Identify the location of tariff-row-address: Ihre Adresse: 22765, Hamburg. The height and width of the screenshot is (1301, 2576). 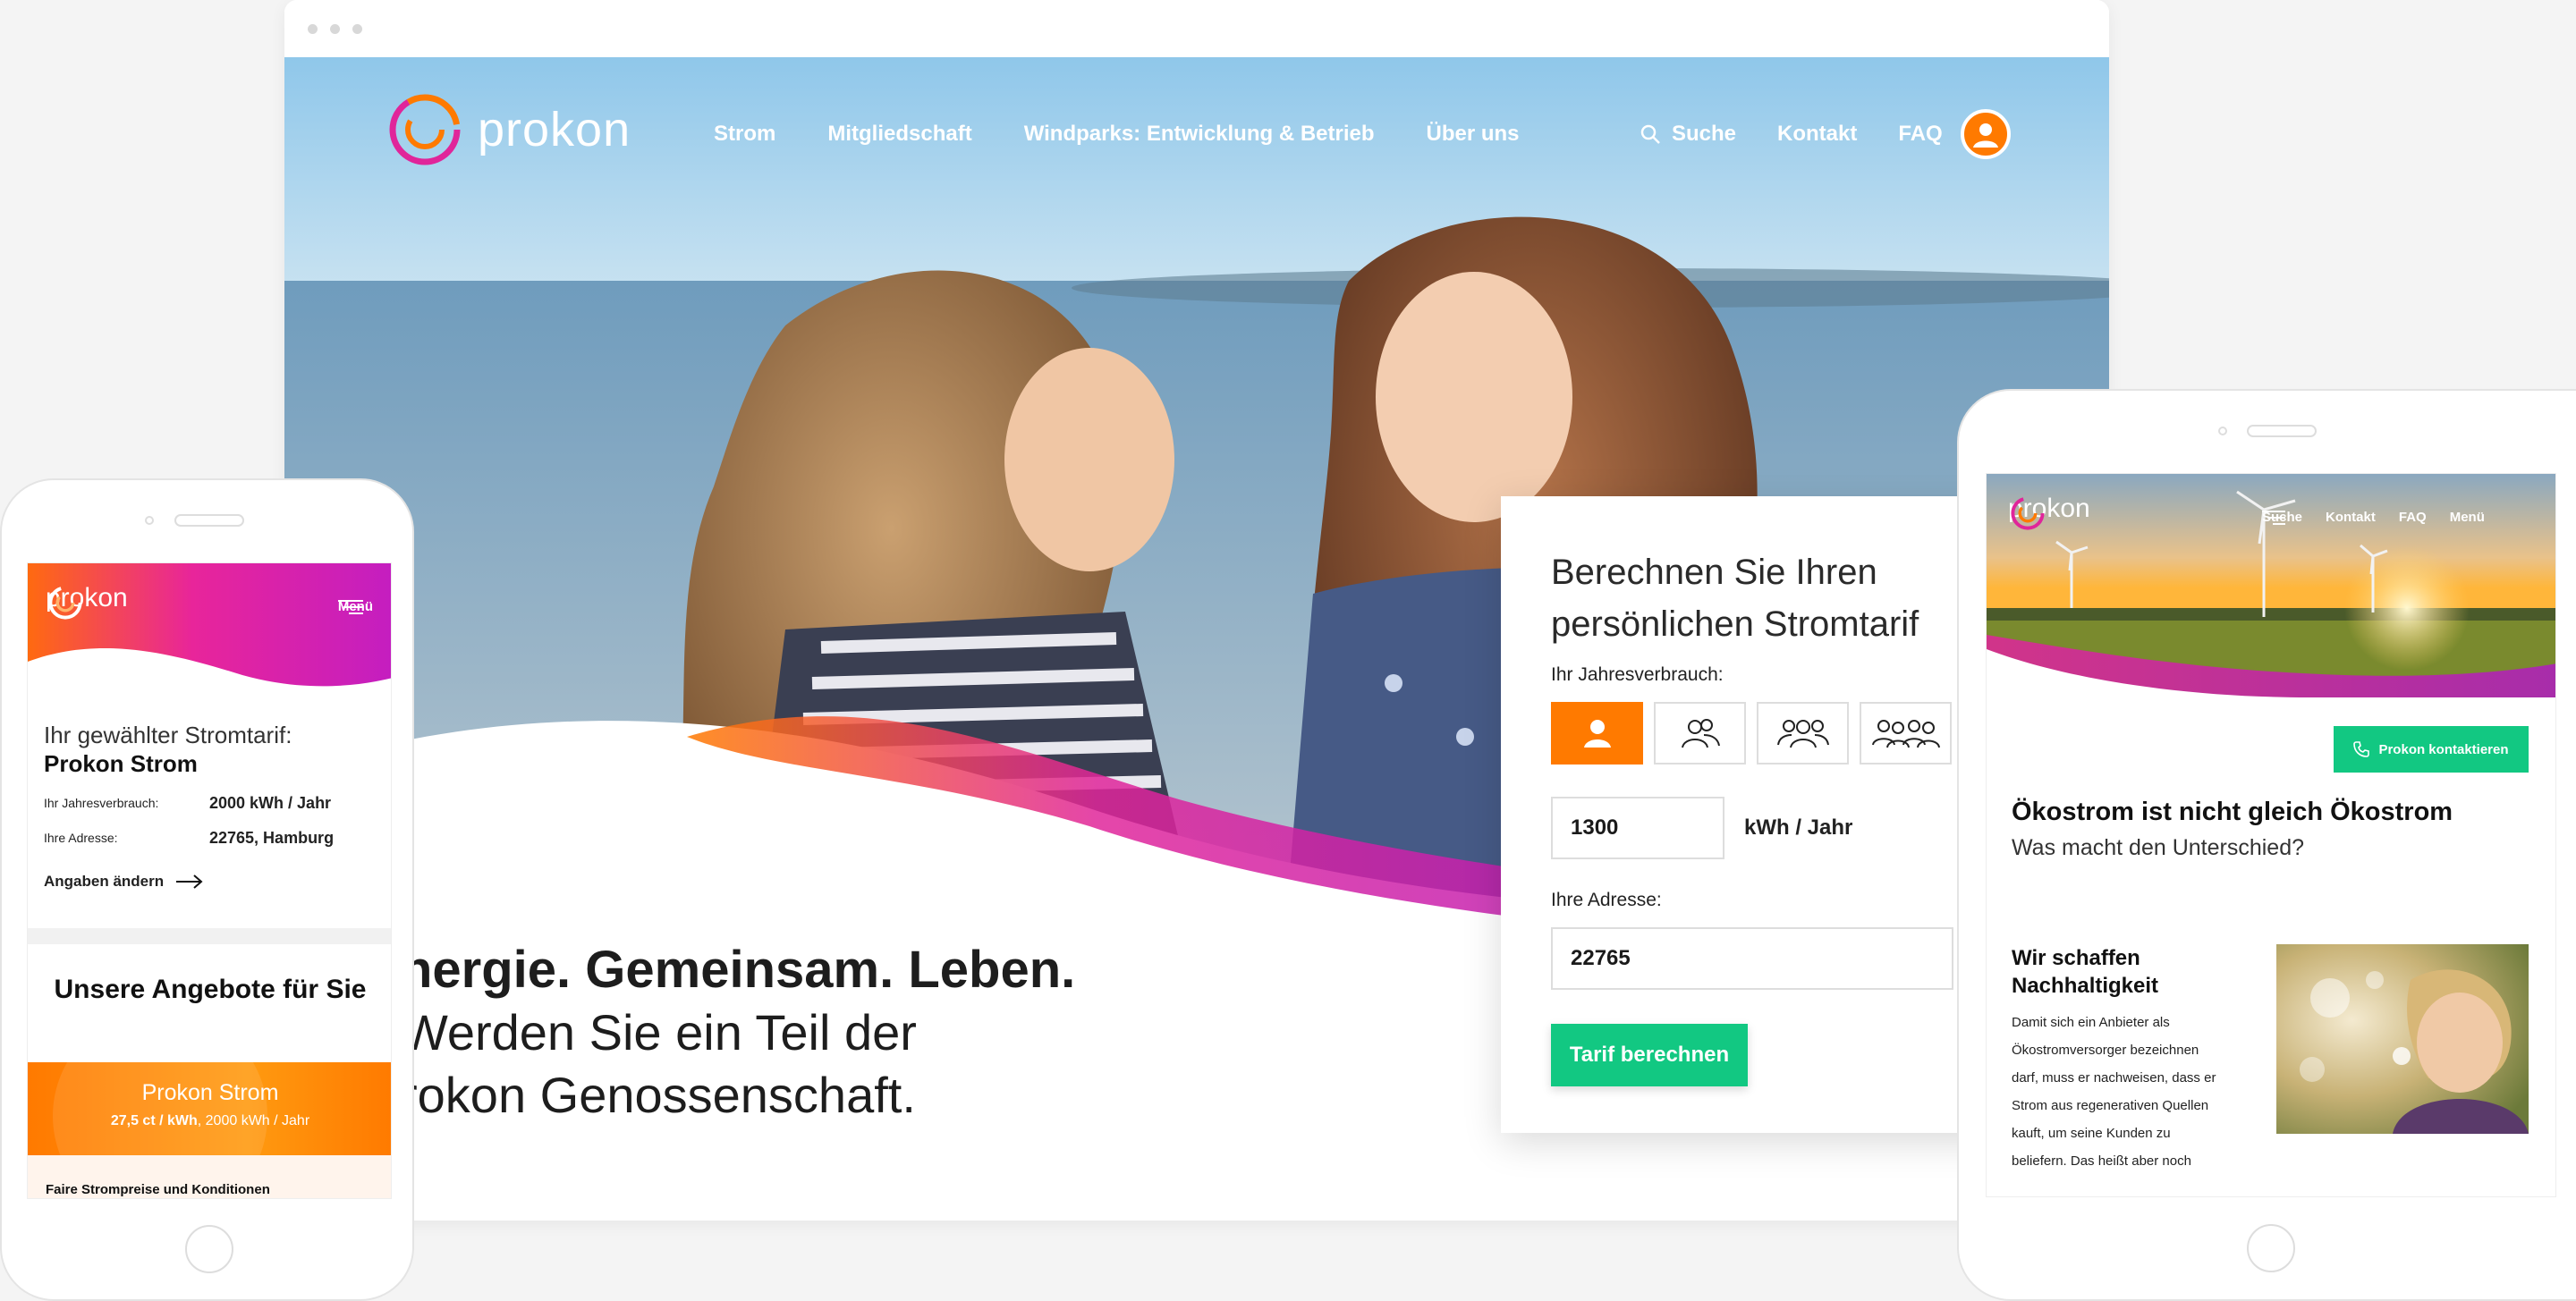
(214, 838).